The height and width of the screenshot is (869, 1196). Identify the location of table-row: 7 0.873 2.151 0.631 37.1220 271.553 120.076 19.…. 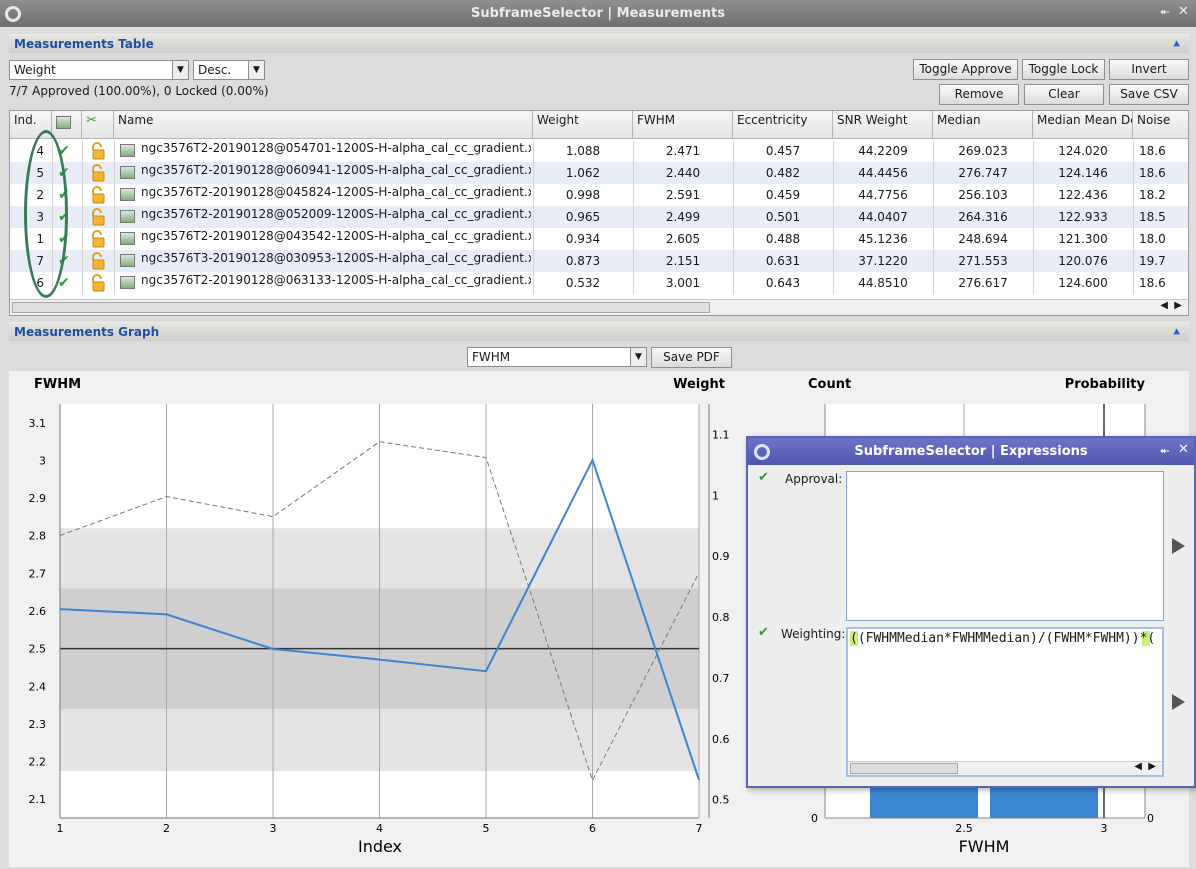
(599, 261).